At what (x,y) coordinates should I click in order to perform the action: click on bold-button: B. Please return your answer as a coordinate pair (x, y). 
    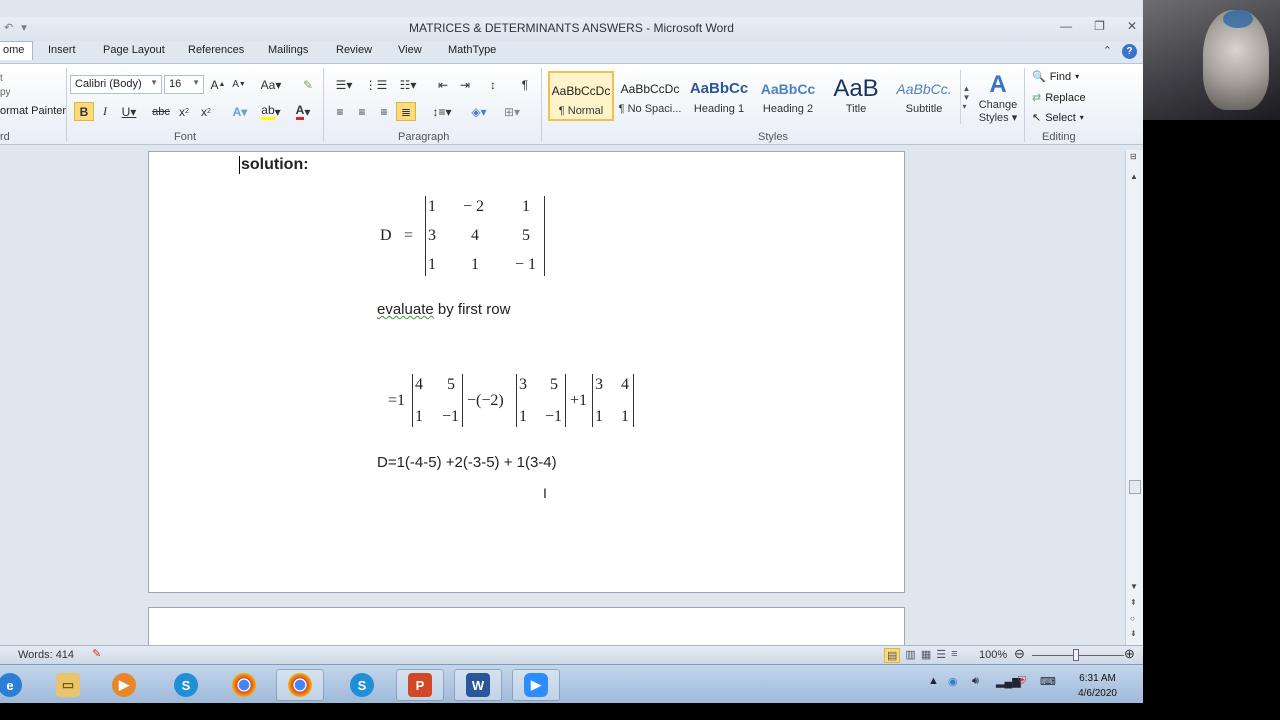
    Looking at the image, I should click on (84, 111).